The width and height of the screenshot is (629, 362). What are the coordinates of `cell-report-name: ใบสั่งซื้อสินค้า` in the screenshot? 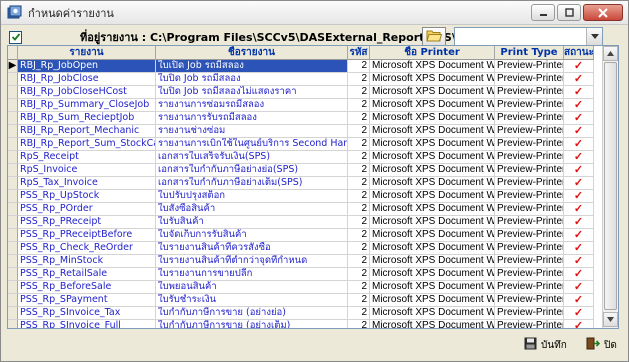 It's located at (252, 209).